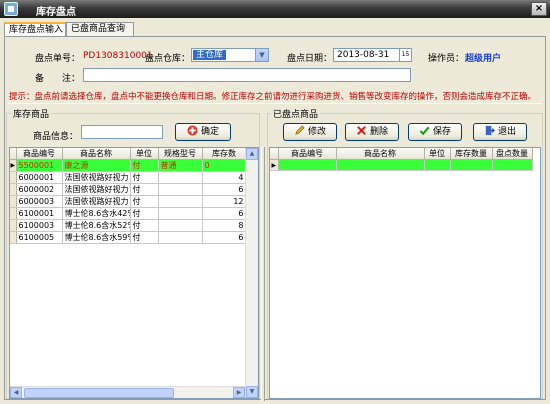 The height and width of the screenshot is (404, 550). I want to click on warehouse-label: 盘点仓库：, so click(168, 59).